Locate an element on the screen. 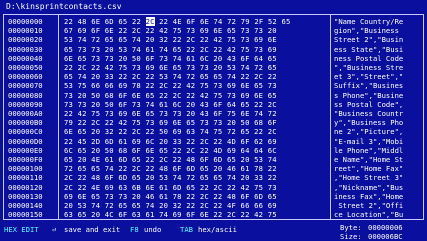 Image resolution: width=427 pixels, height=241 pixels. undo-hint: undo is located at coordinates (152, 229).